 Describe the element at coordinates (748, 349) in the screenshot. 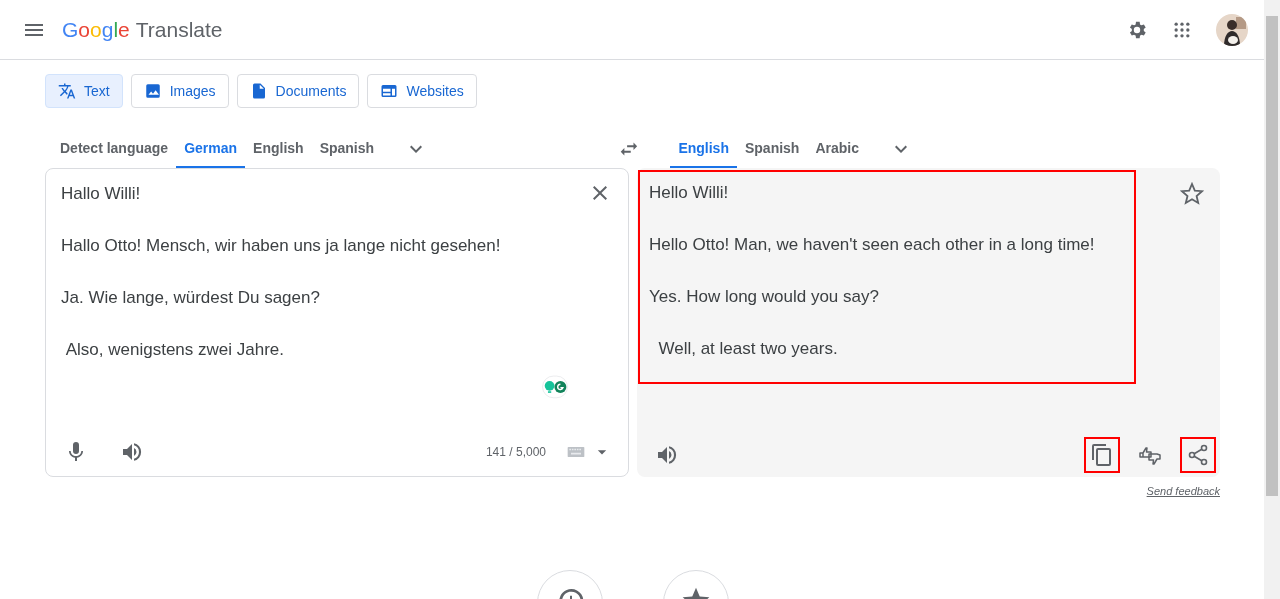

I see `translation-paragraph: Well, at least two years.` at that location.